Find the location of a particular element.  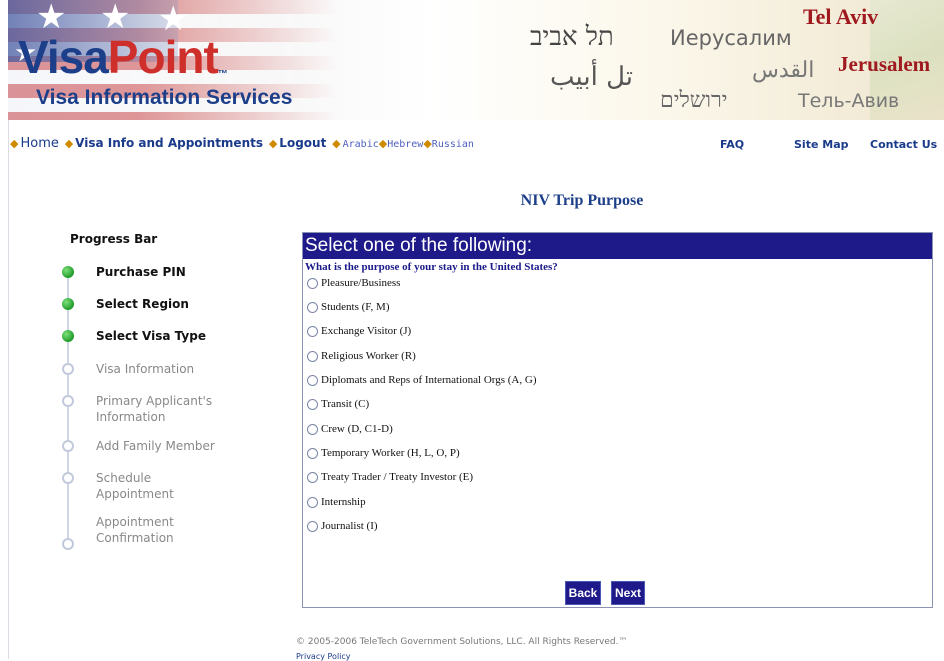

option-label: Exchange Visitor (J) is located at coordinates (366, 331).